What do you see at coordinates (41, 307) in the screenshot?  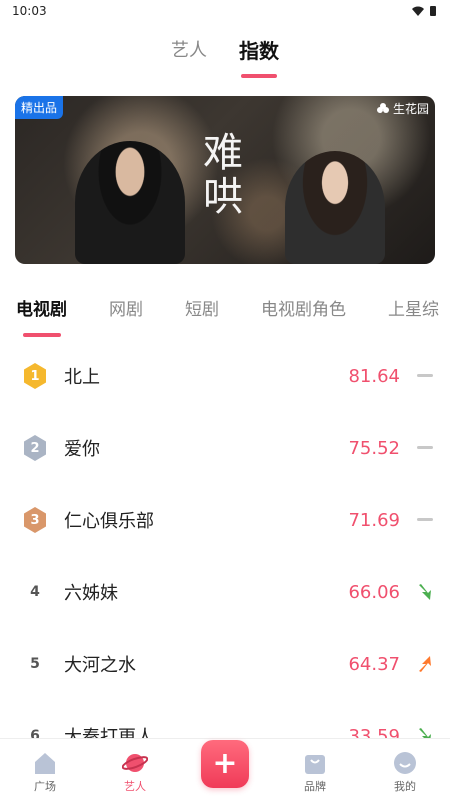 I see `tab-tv-series: 电视剧` at bounding box center [41, 307].